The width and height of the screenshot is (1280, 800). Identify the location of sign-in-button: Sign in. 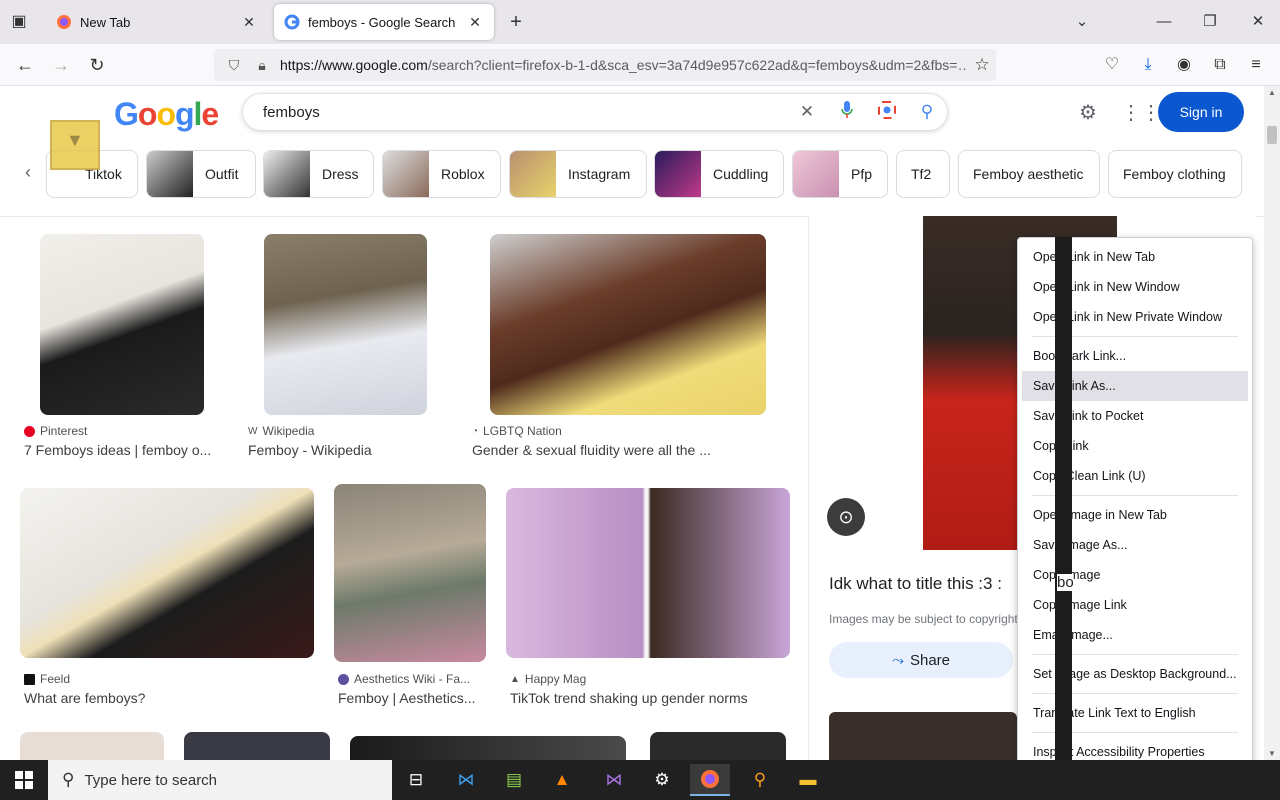
(1201, 112).